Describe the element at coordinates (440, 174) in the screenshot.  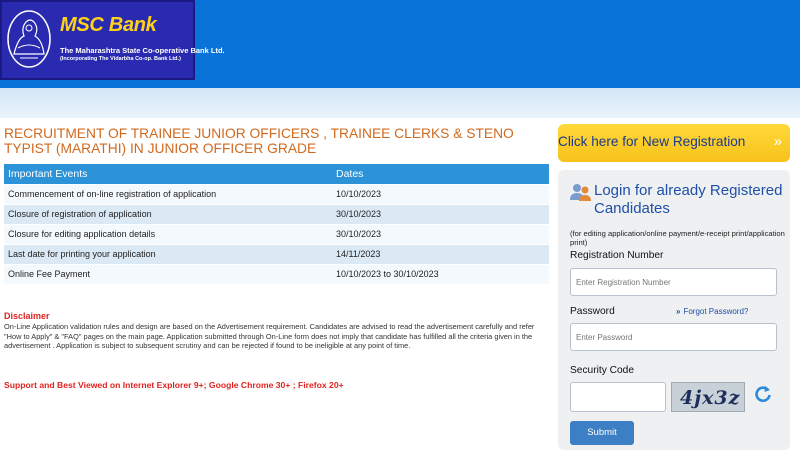
I see `column-header-dates: Dates` at that location.